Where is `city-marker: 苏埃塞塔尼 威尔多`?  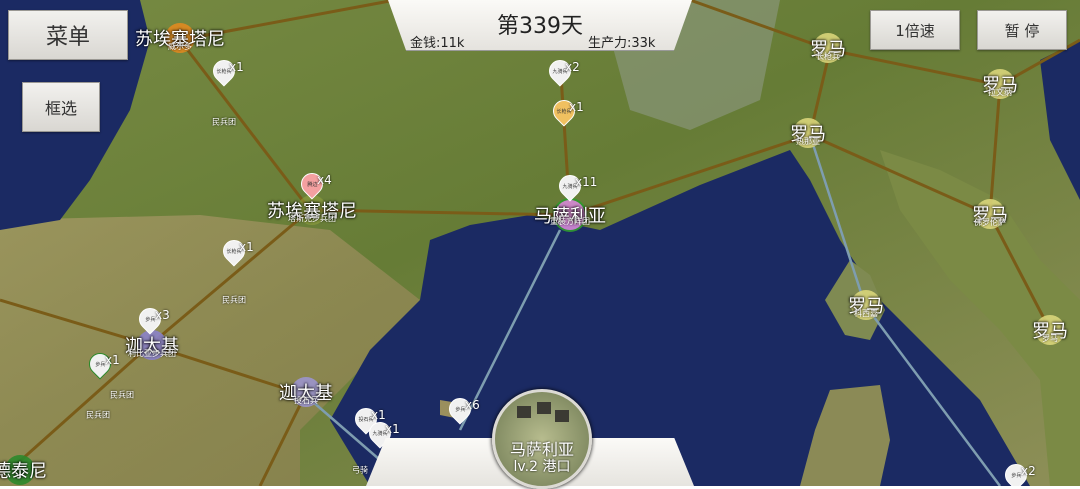
city-marker: 苏埃塞塔尼 威尔多 is located at coordinates (180, 38).